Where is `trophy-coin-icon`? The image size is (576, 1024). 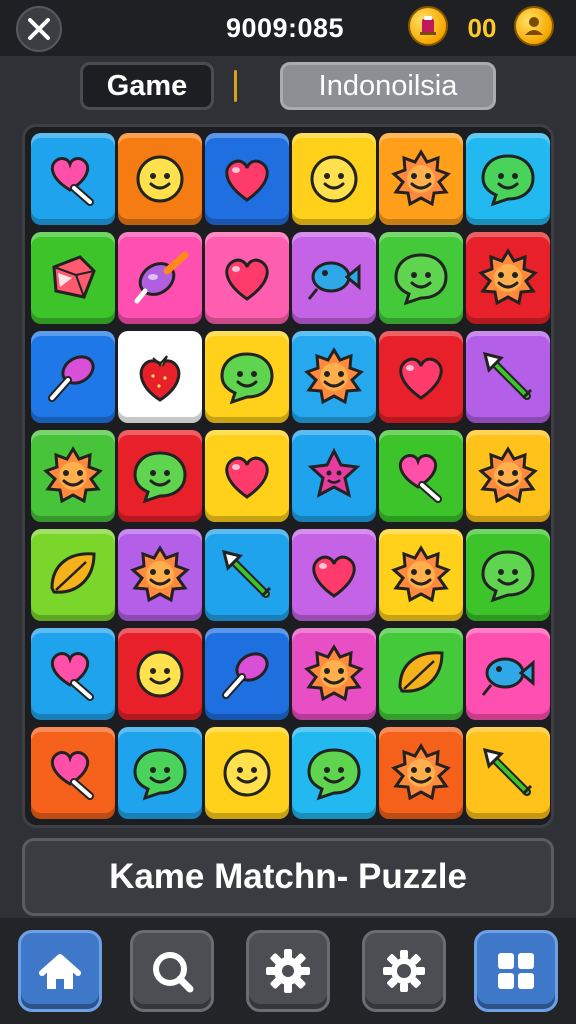 trophy-coin-icon is located at coordinates (428, 25).